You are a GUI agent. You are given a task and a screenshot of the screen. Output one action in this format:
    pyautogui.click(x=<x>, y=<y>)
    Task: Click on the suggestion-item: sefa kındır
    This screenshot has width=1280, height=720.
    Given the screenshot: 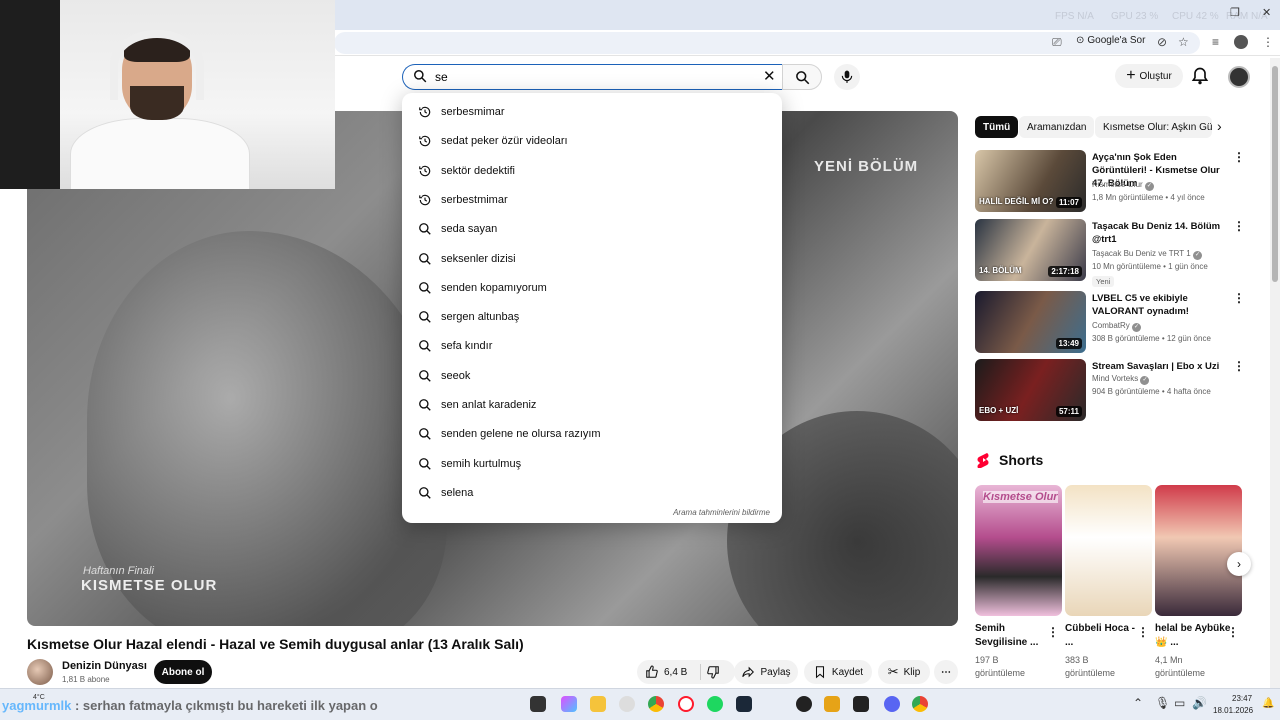 What is the action you would take?
    pyautogui.click(x=592, y=346)
    